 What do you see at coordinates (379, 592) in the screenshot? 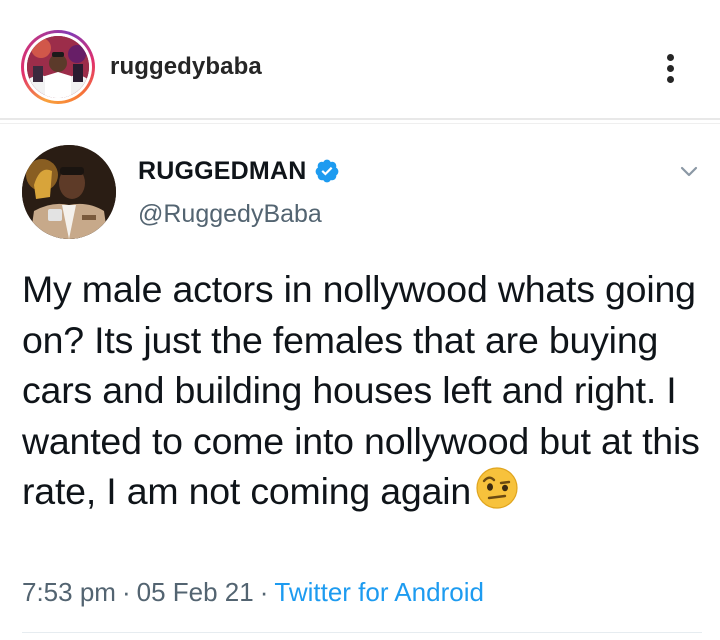
I see `tweet-source-link: Twitter for Android` at bounding box center [379, 592].